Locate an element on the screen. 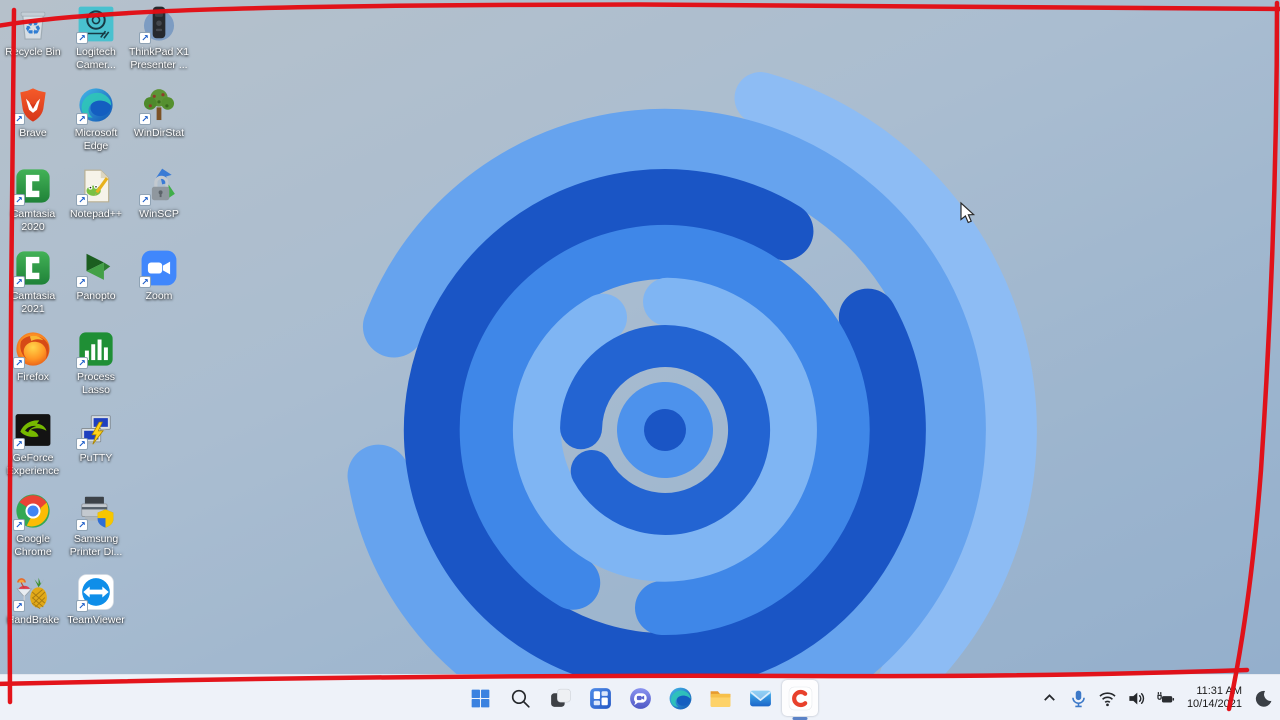  tray-icon-wifi is located at coordinates (1108, 698).